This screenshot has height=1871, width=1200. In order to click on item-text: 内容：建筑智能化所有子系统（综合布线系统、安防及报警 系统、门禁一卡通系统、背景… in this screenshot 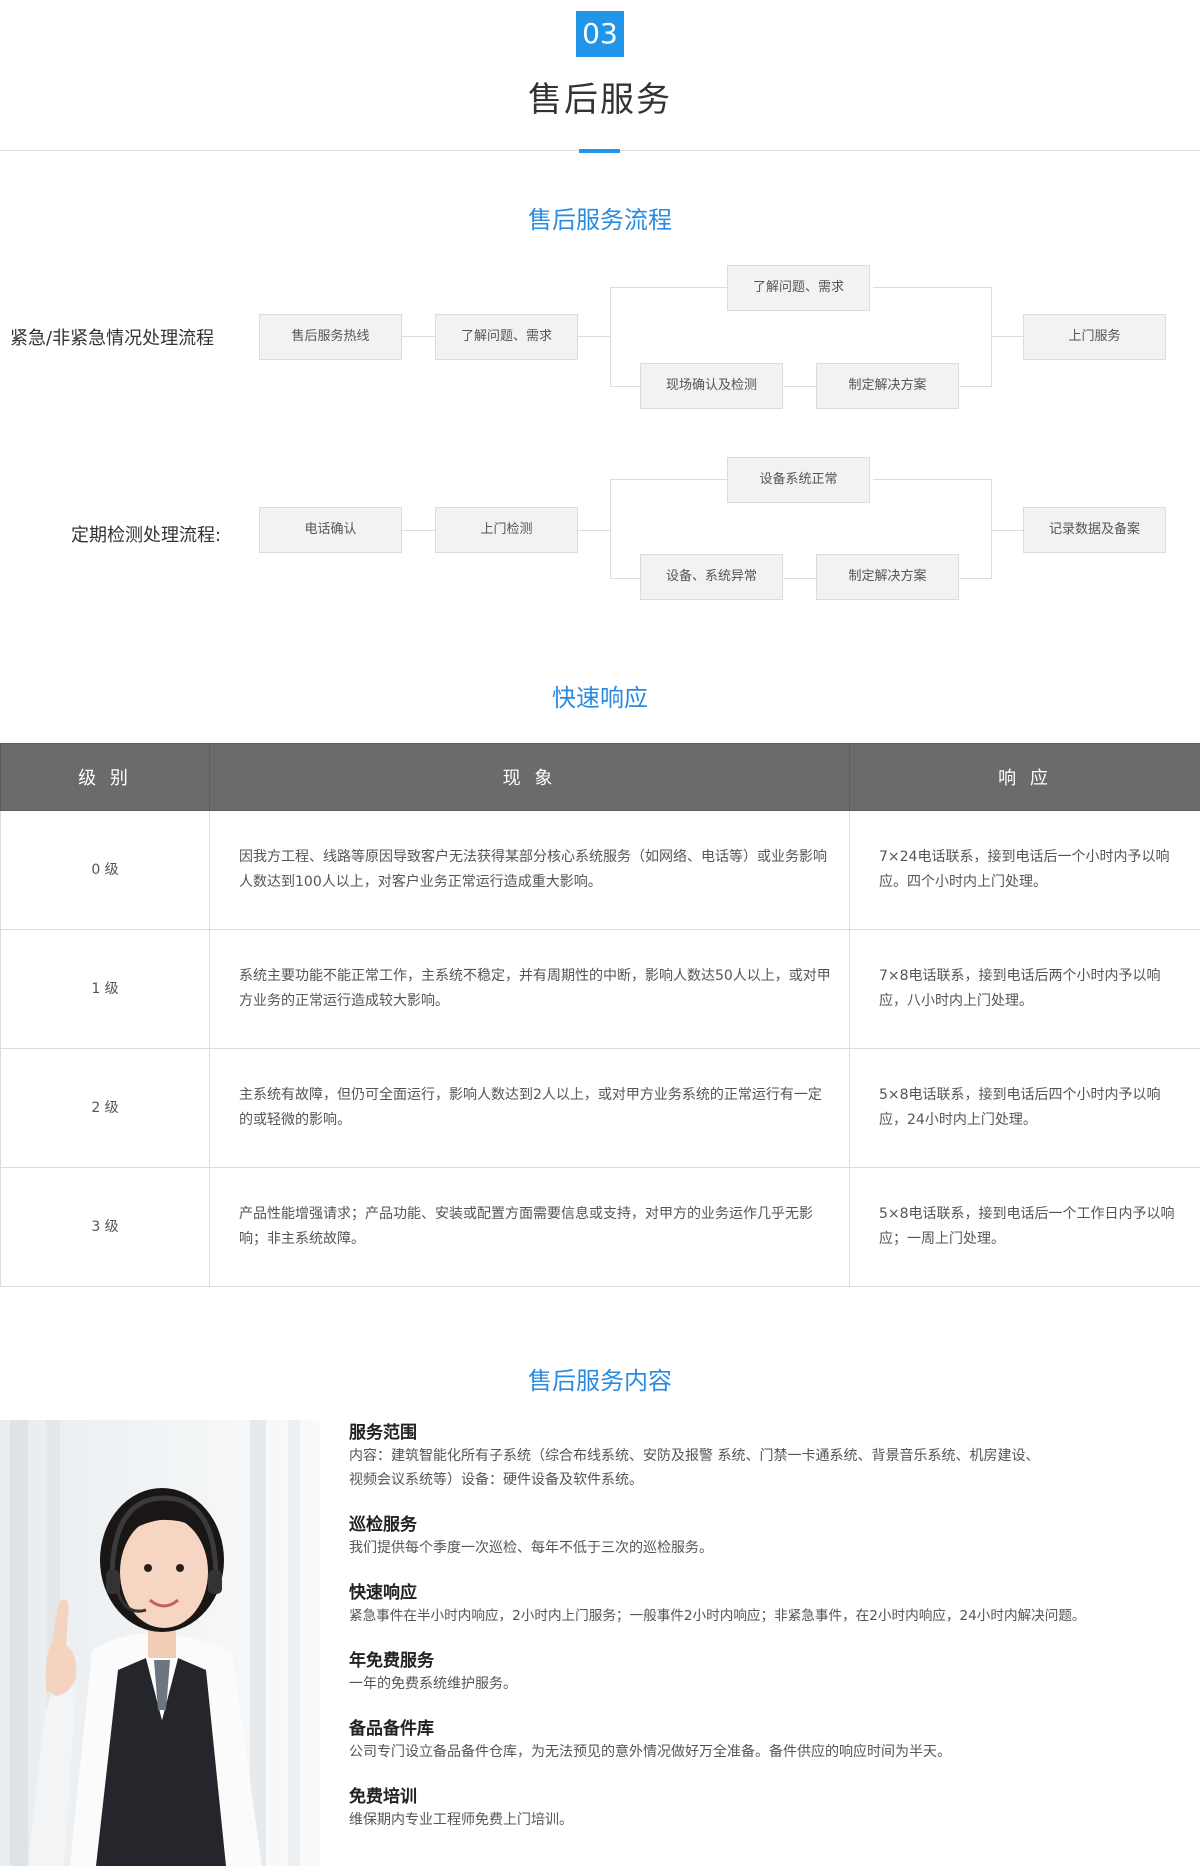, I will do `click(694, 1468)`.